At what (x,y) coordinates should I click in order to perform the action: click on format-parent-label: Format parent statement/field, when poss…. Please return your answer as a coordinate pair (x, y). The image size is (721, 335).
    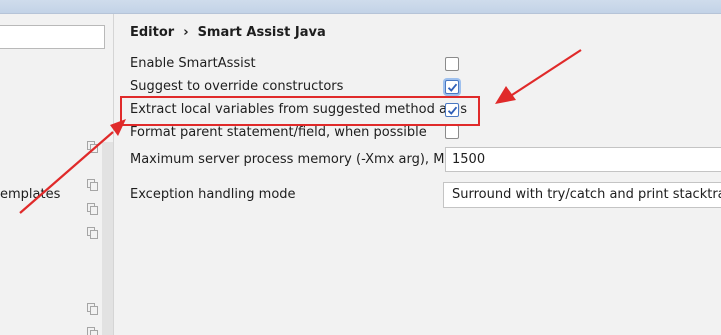
    Looking at the image, I should click on (278, 132).